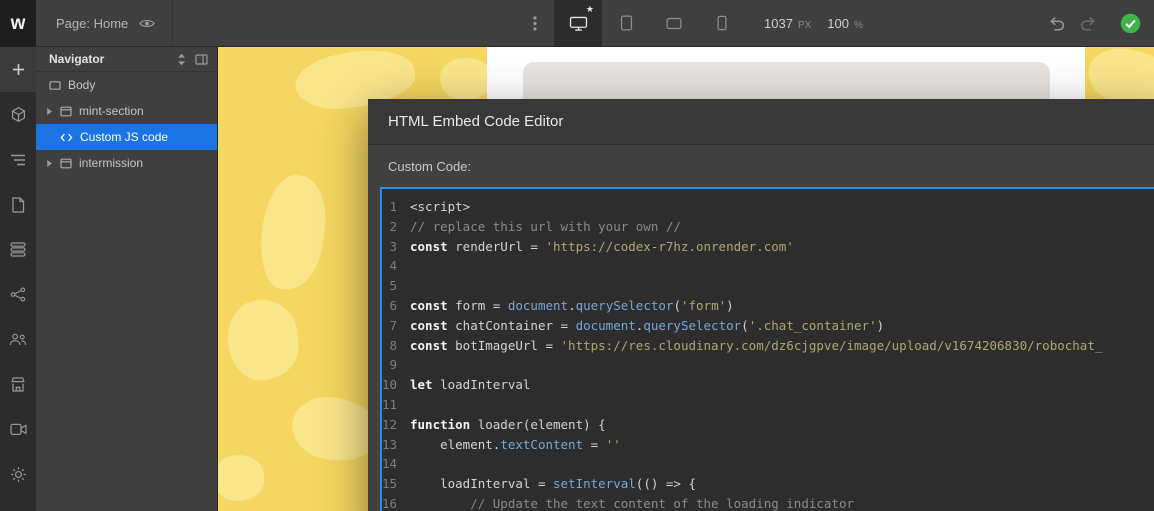 The image size is (1154, 511). Describe the element at coordinates (18, 474) in the screenshot. I see `settings-icon` at that location.